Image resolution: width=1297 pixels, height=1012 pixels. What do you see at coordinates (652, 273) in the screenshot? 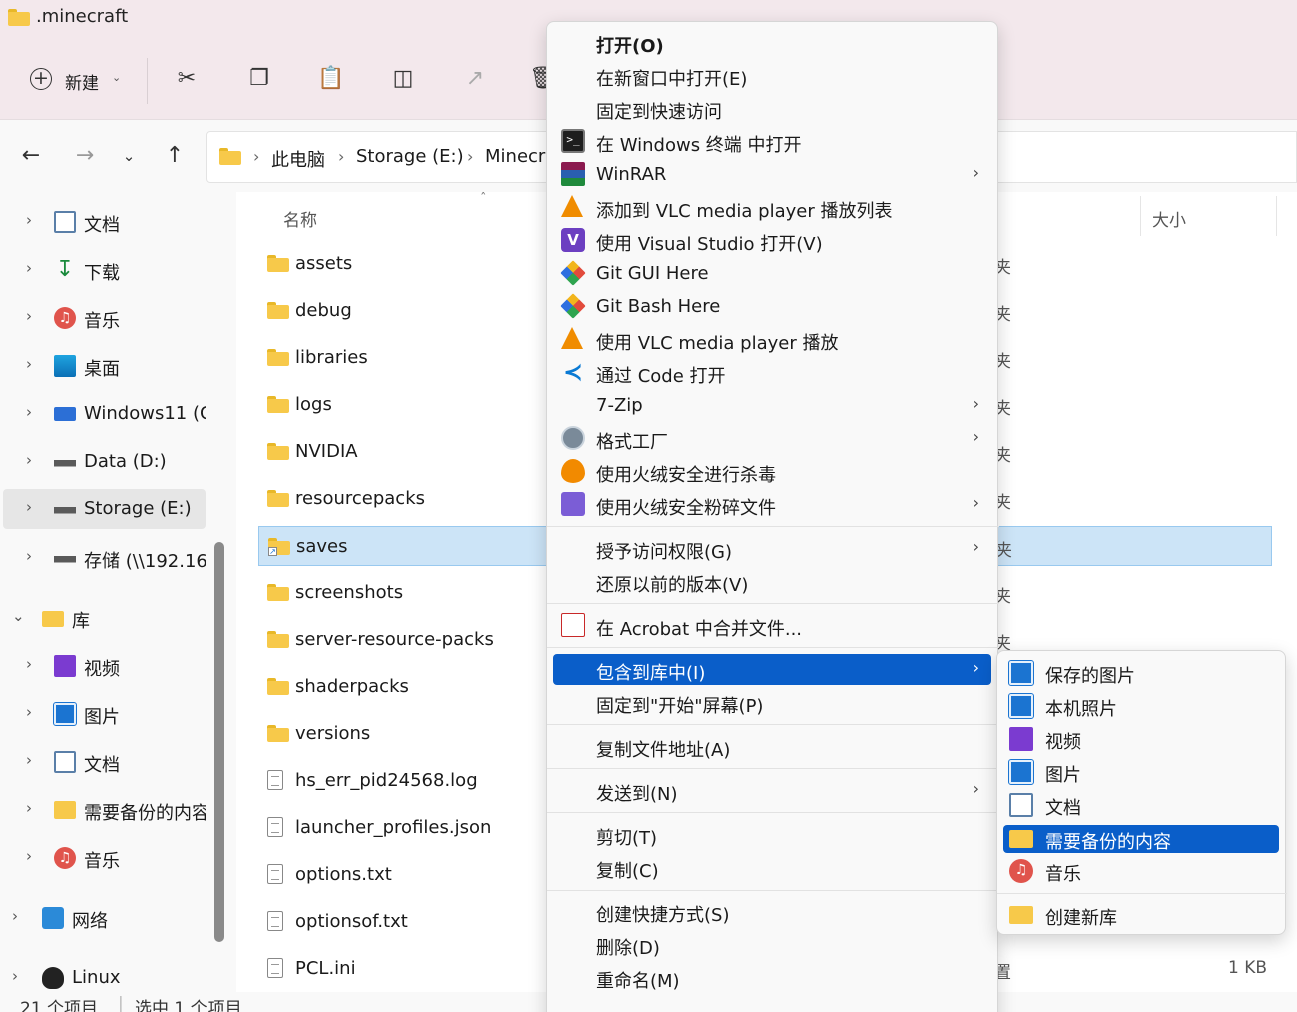
I see `context-menu-label: Git GUI Here` at bounding box center [652, 273].